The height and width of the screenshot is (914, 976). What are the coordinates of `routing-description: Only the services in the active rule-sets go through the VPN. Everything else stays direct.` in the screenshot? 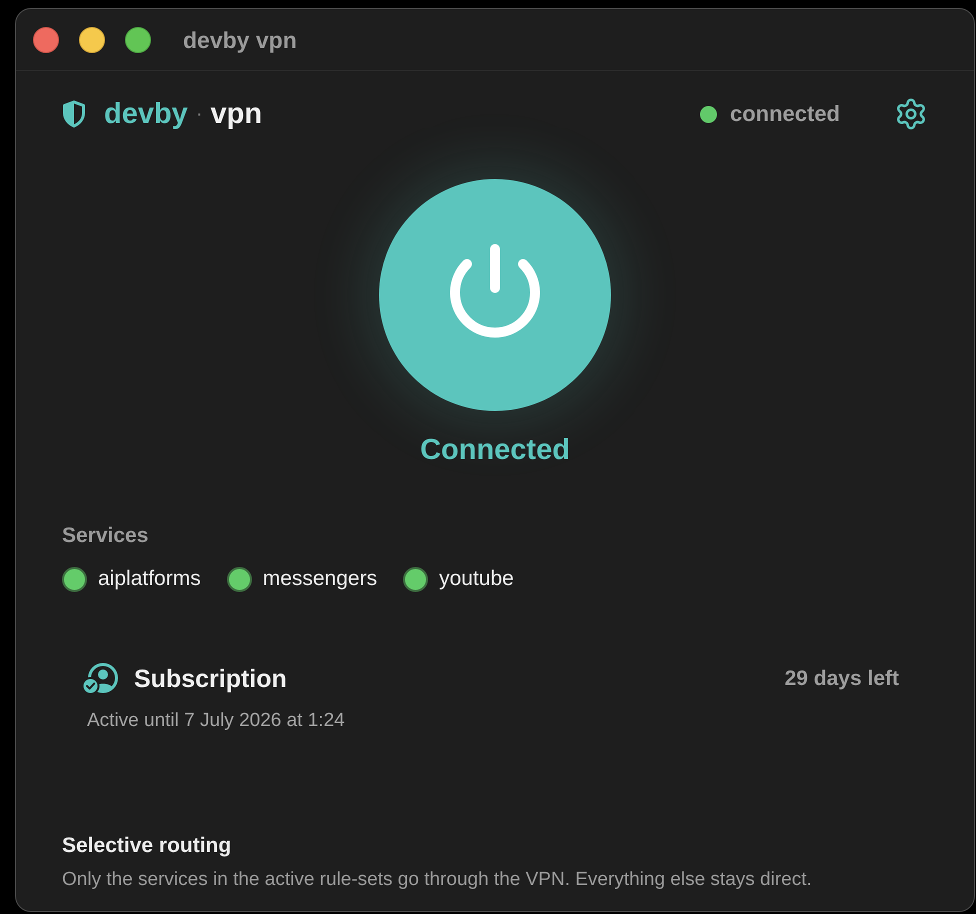 It's located at (437, 880).